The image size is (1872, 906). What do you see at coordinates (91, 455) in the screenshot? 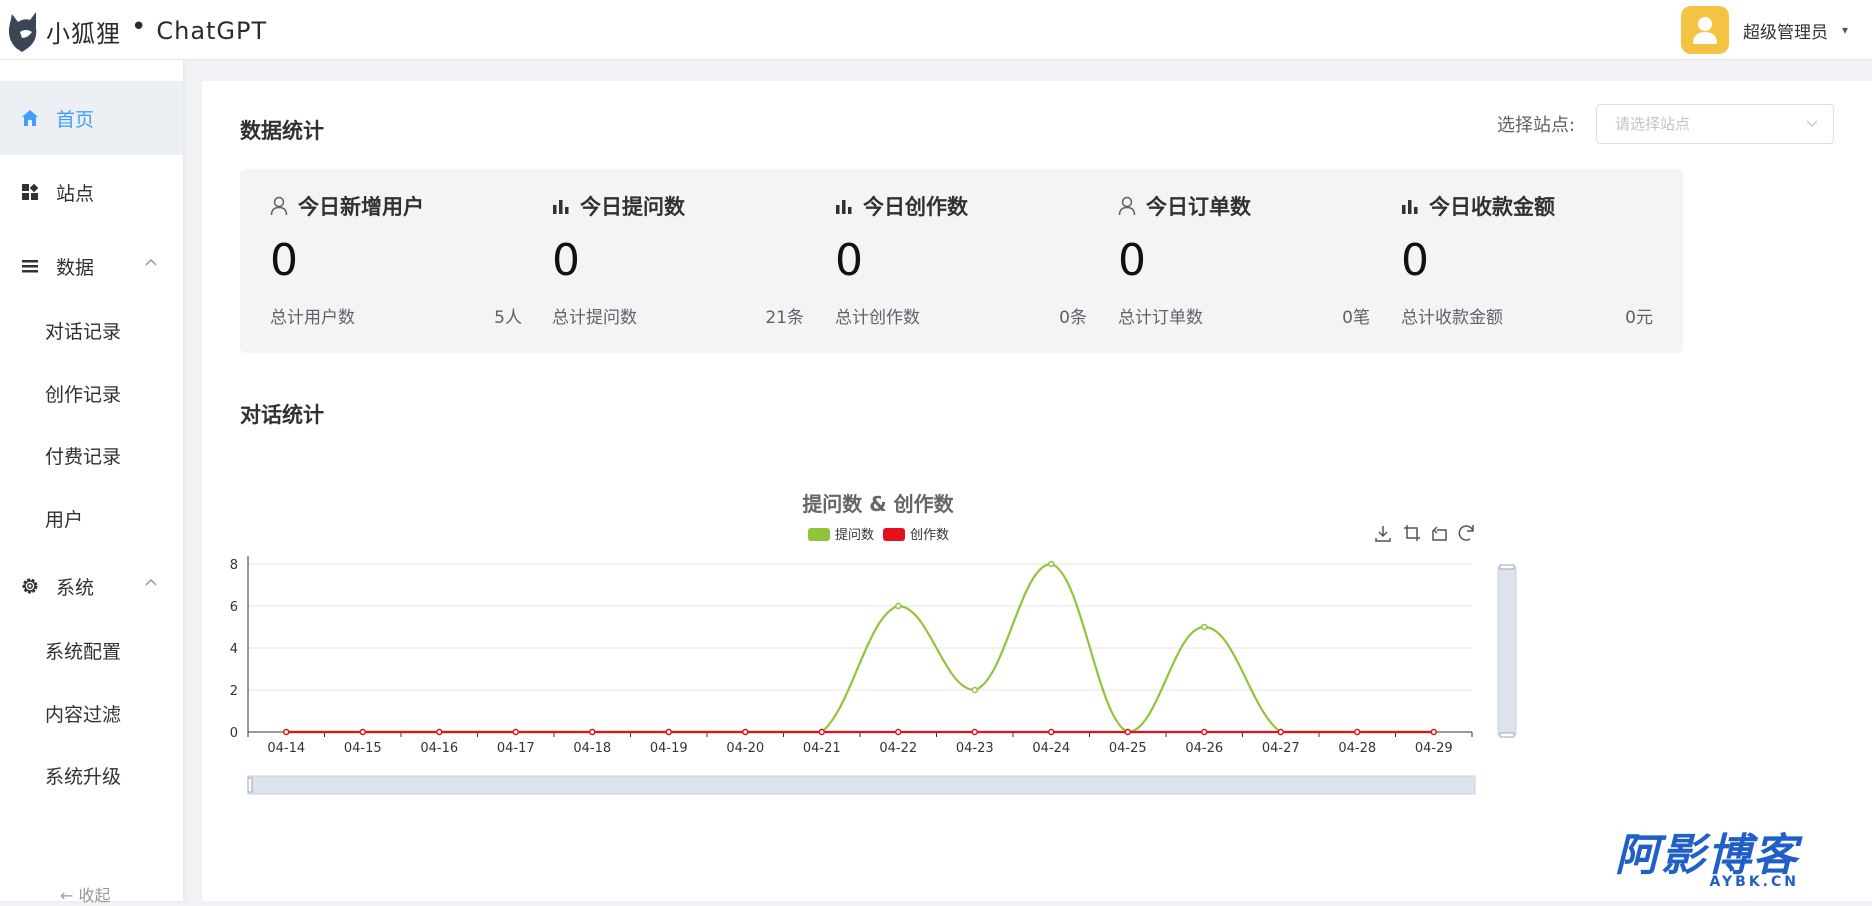
I see `sidebar-item-payment-records: 付费记录` at bounding box center [91, 455].